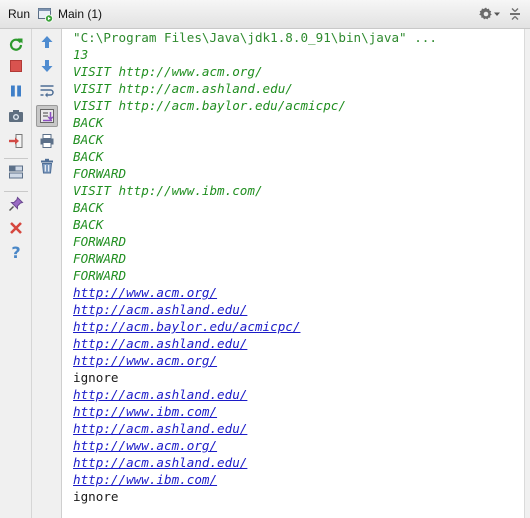 Image resolution: width=530 pixels, height=518 pixels. I want to click on print-button, so click(47, 141).